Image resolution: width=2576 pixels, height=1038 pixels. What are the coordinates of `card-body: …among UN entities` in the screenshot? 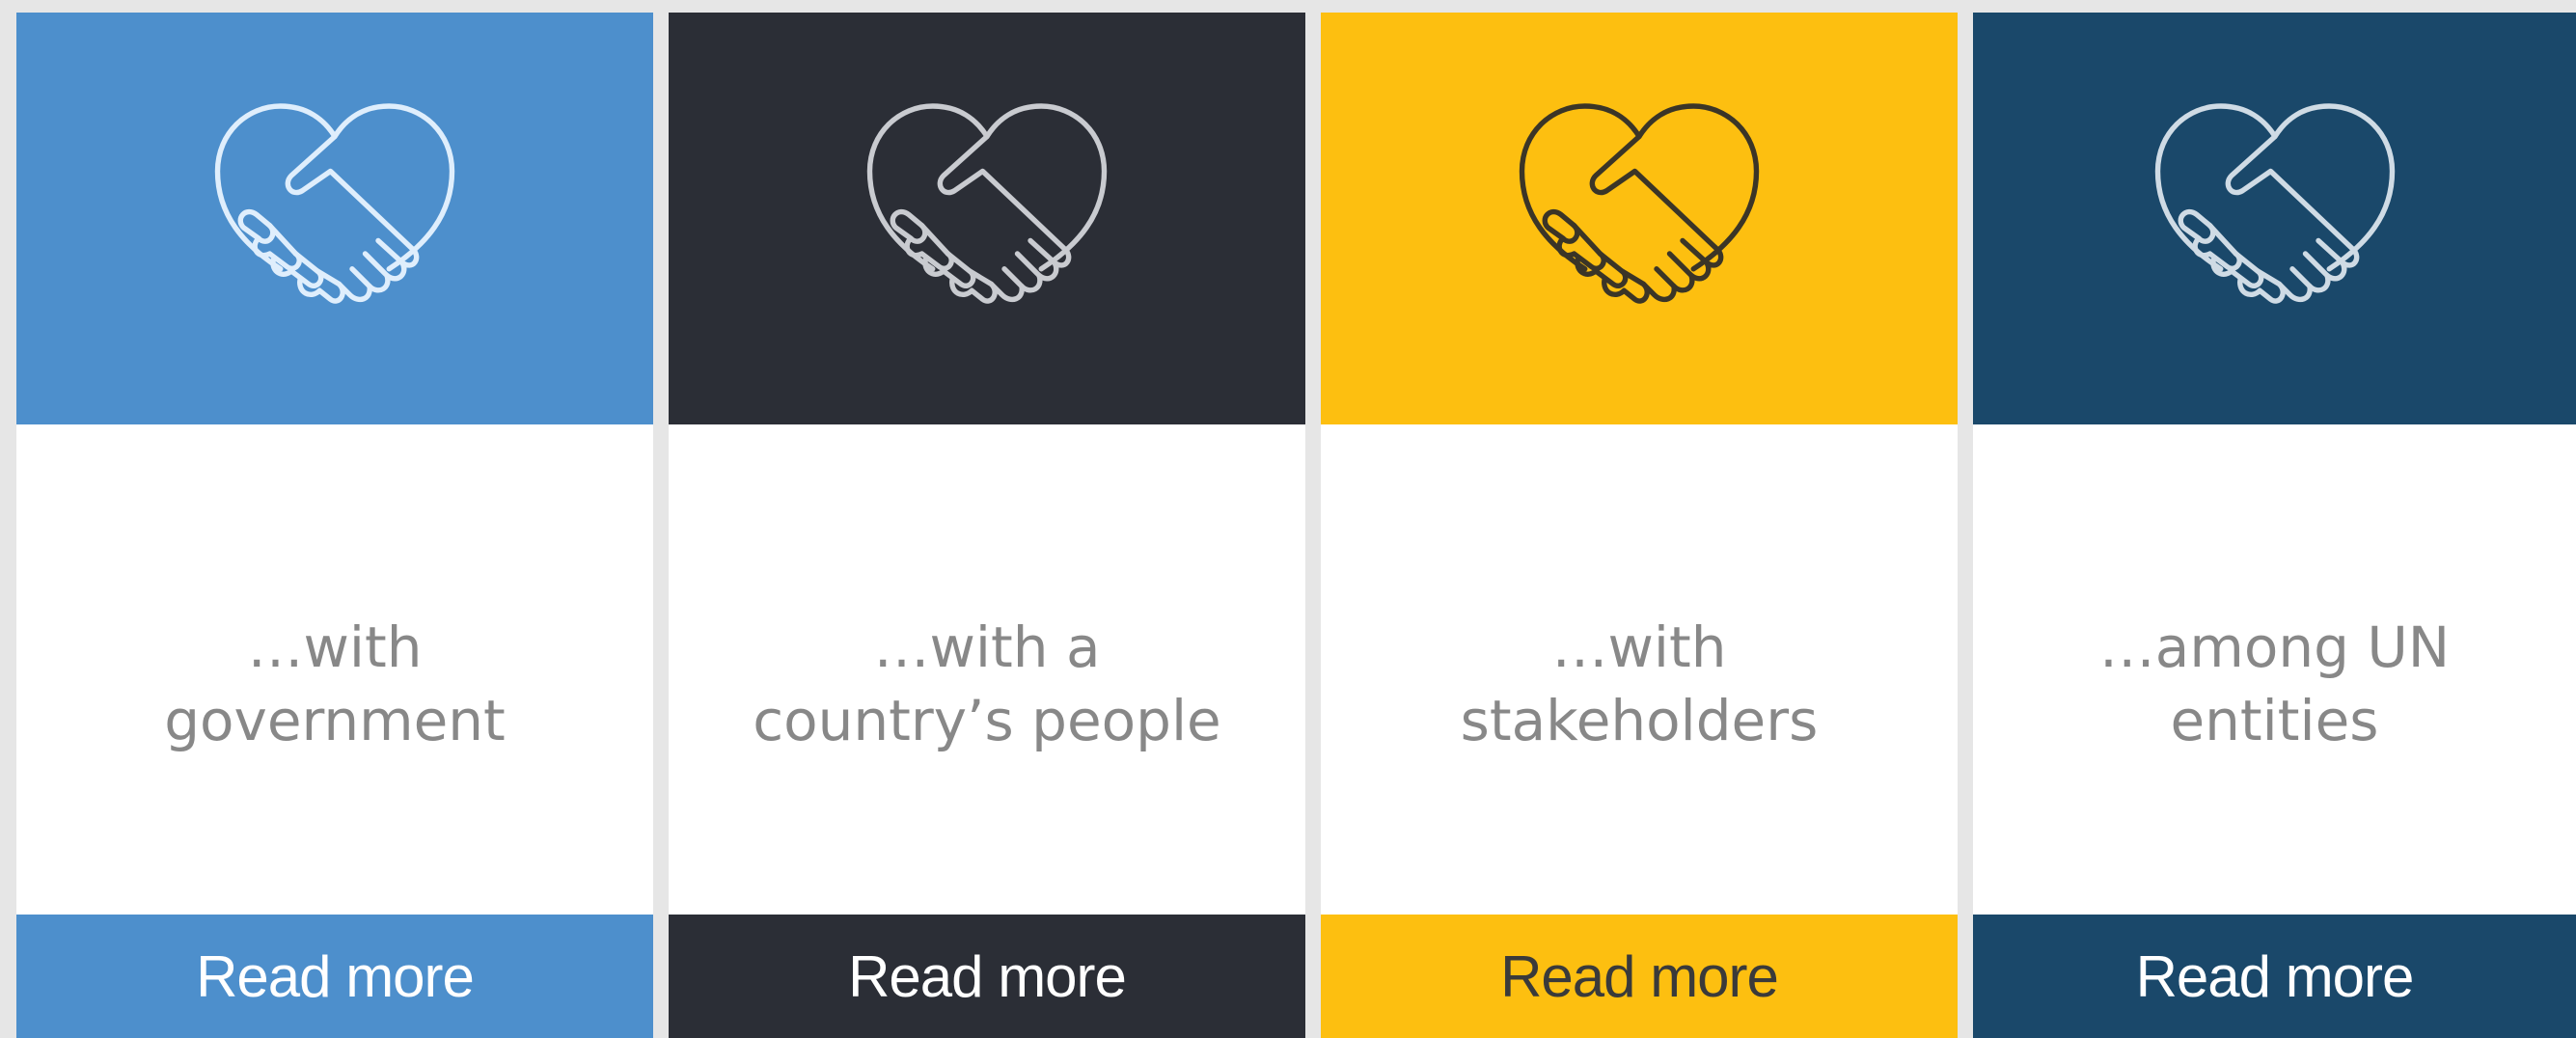 It's located at (2274, 669).